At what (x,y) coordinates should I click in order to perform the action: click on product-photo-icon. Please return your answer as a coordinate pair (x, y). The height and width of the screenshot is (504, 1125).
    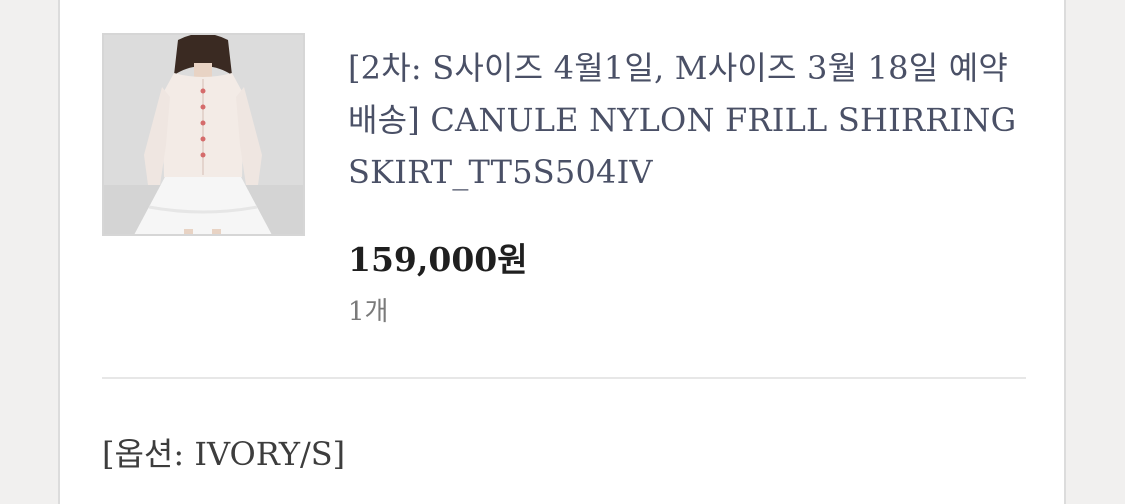
    Looking at the image, I should click on (203, 134).